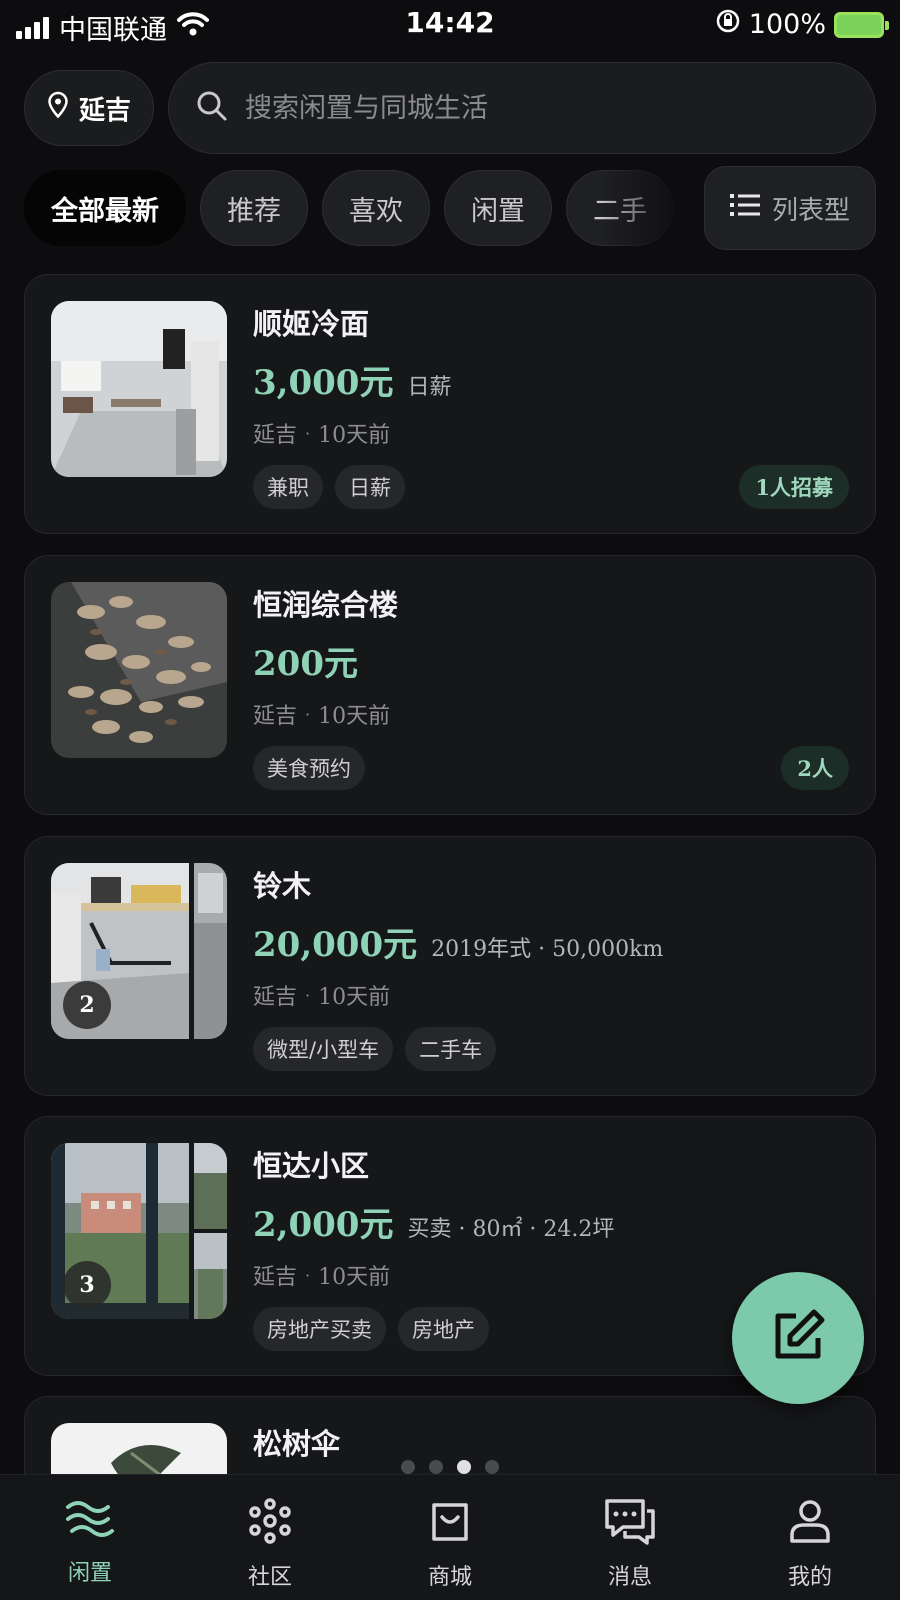 The image size is (900, 1600). I want to click on listing-tag: 微型/小型车, so click(323, 1049).